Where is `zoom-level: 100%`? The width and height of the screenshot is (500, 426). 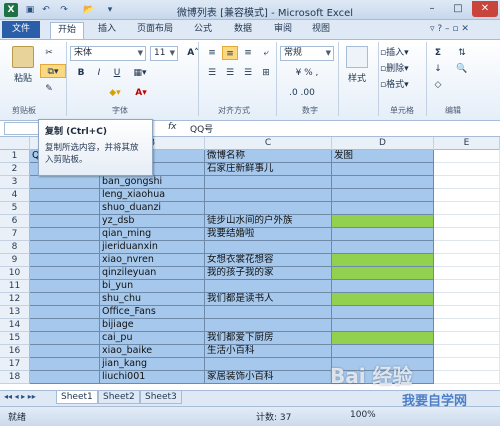 zoom-level: 100% is located at coordinates (363, 415).